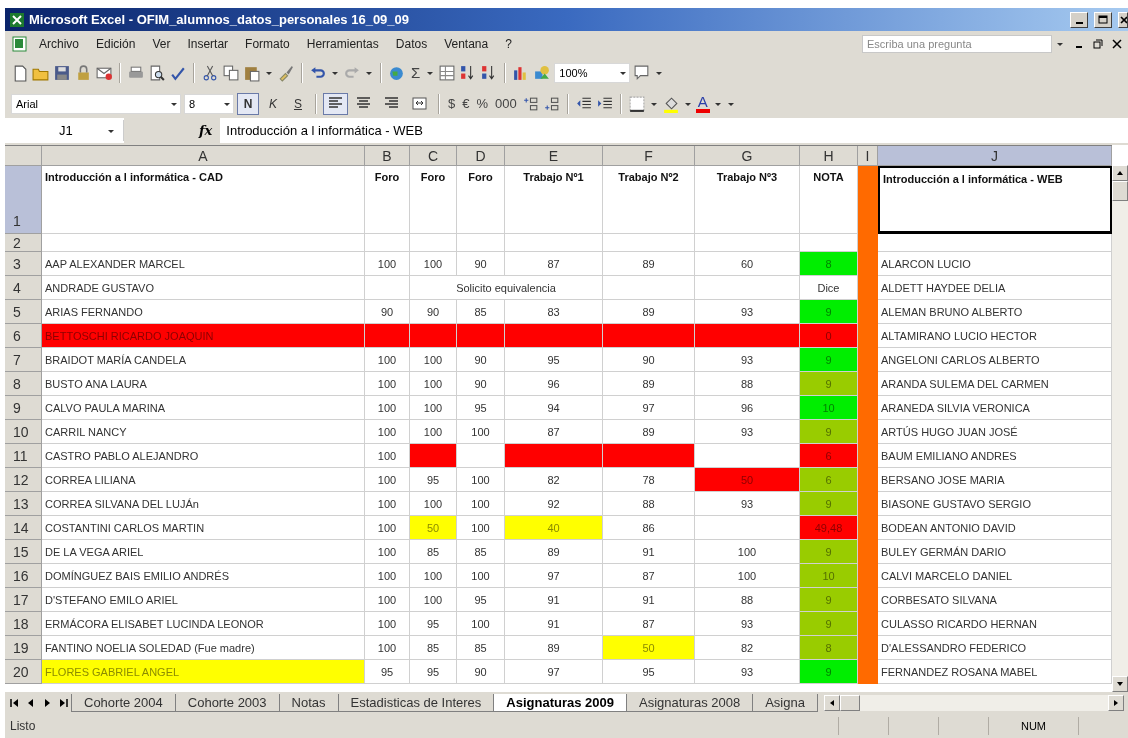  I want to click on column-header: F, so click(649, 156).